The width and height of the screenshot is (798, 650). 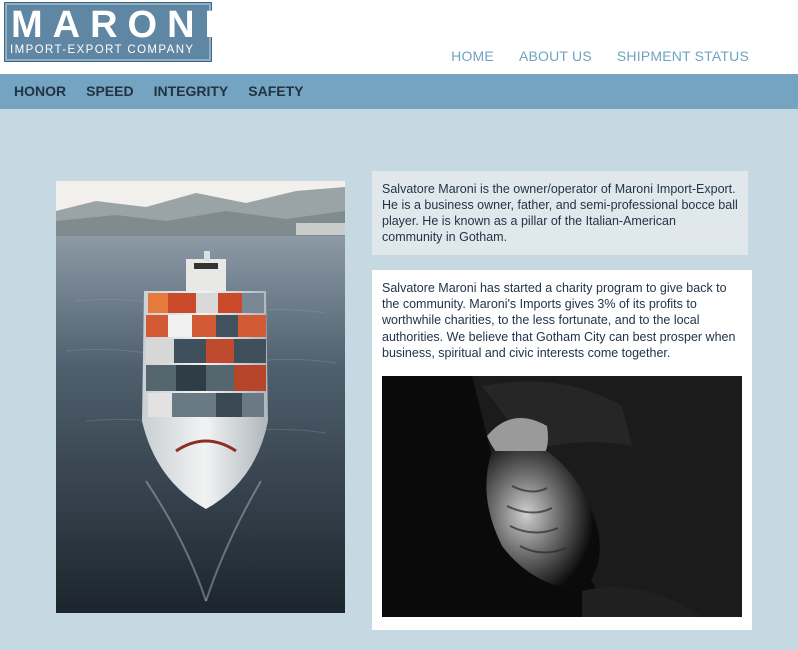 I want to click on company-logo: MARONI IMPORT-EXPORT COMPANY, so click(x=115, y=32).